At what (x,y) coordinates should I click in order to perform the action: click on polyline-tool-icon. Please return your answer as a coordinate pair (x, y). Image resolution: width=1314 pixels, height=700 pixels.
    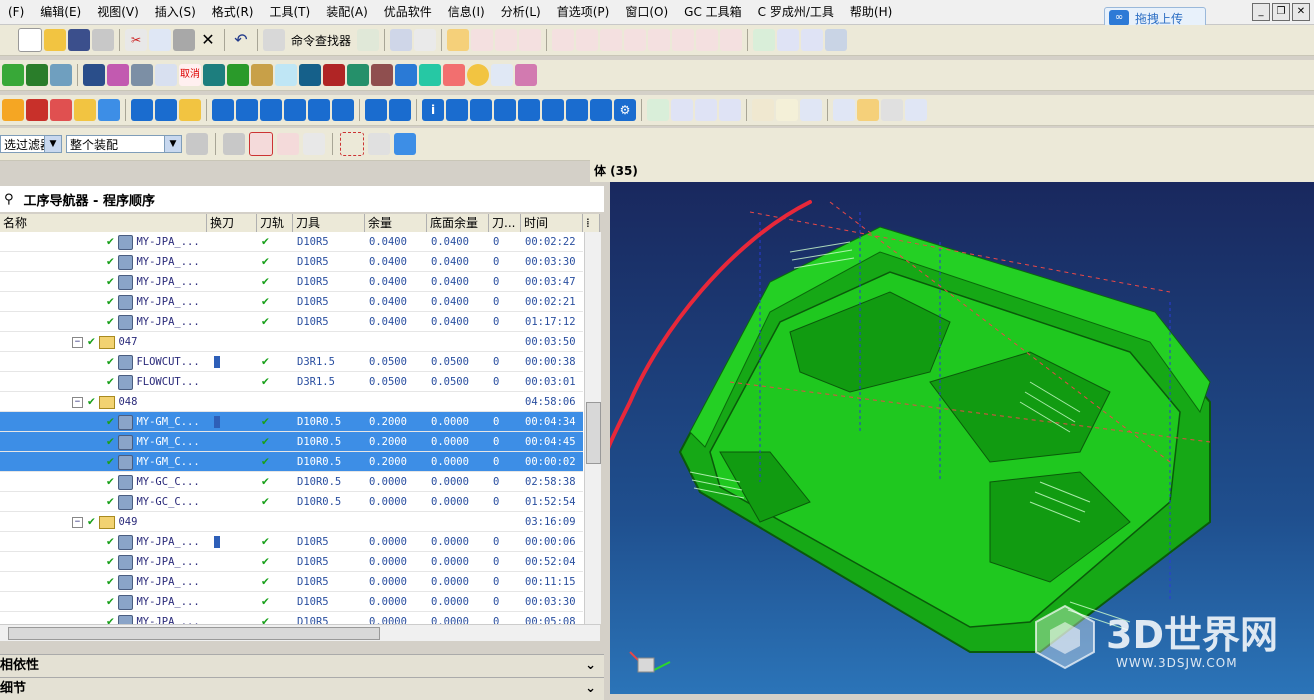
    Looking at the image, I should click on (611, 40).